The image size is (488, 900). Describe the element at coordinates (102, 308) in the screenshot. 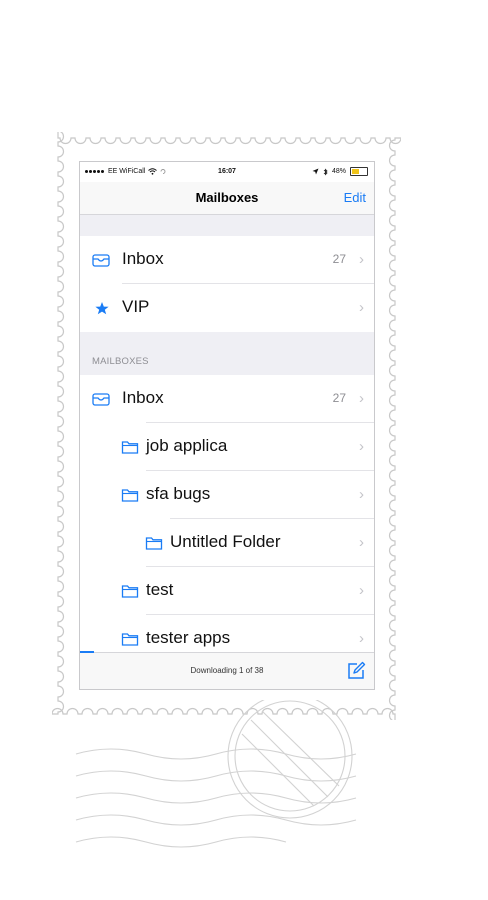

I see `star-icon` at that location.